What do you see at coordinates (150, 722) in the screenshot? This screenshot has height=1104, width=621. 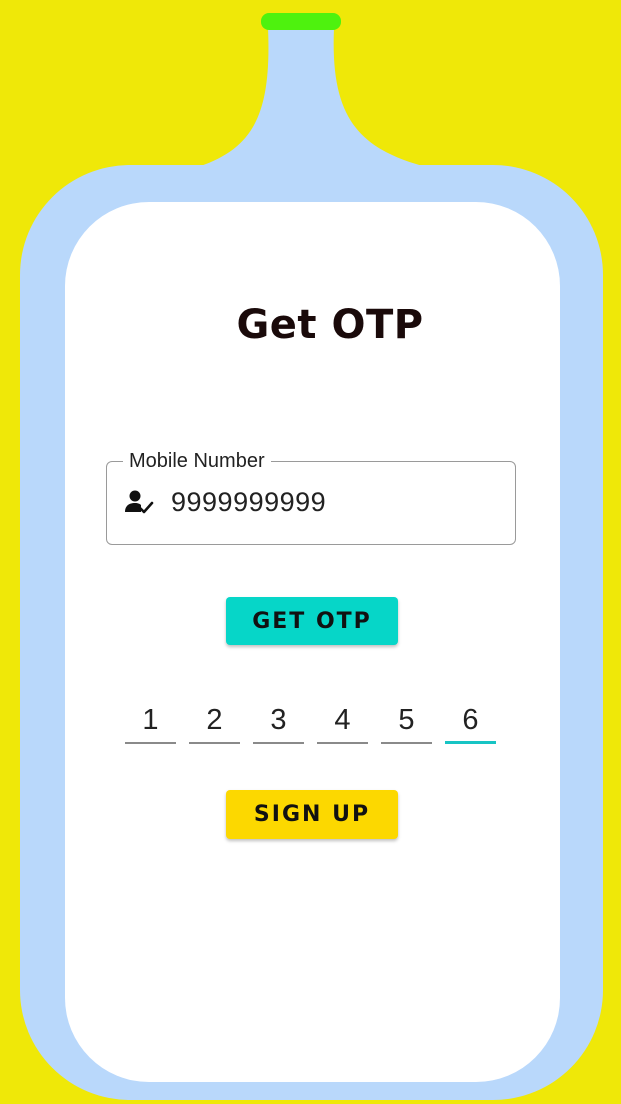 I see `otp-digit-1: 1` at bounding box center [150, 722].